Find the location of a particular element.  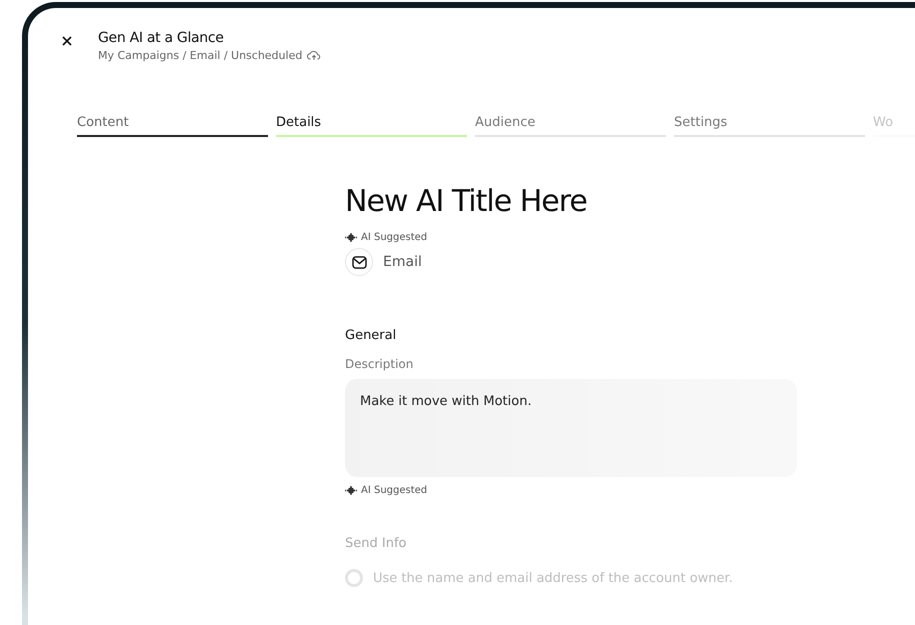

section-heading: Send Info is located at coordinates (376, 543).